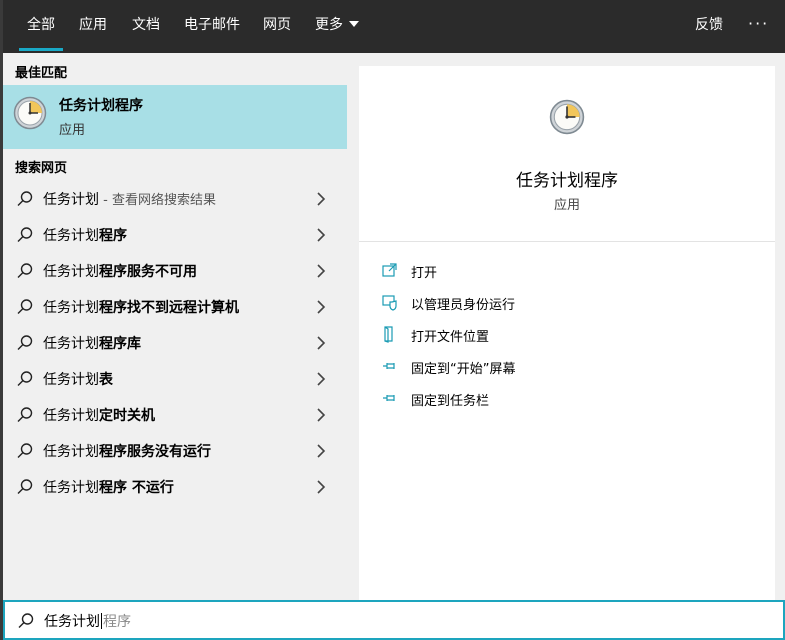 This screenshot has height=640, width=785. I want to click on feedback-button: 反馈, so click(709, 26).